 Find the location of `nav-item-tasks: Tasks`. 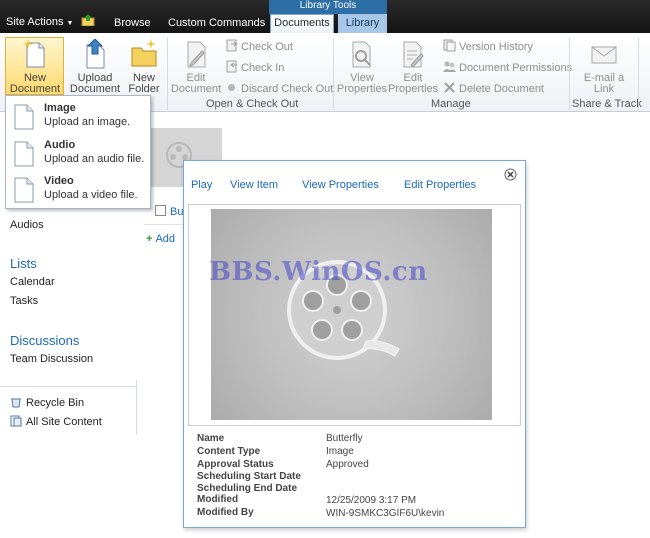

nav-item-tasks: Tasks is located at coordinates (24, 301).